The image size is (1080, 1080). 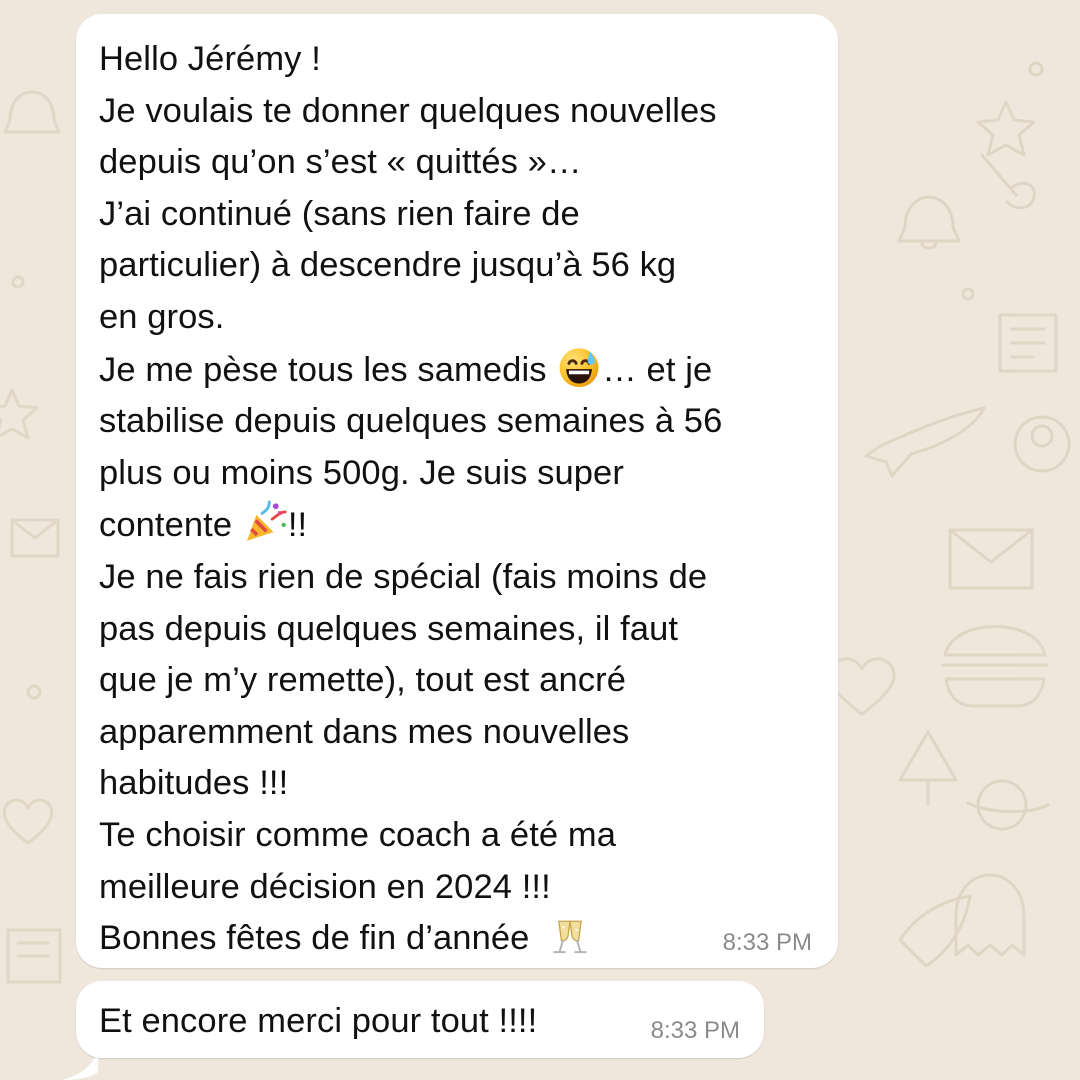 What do you see at coordinates (657, 369) in the screenshot?
I see `message-text-fragment: … et je` at bounding box center [657, 369].